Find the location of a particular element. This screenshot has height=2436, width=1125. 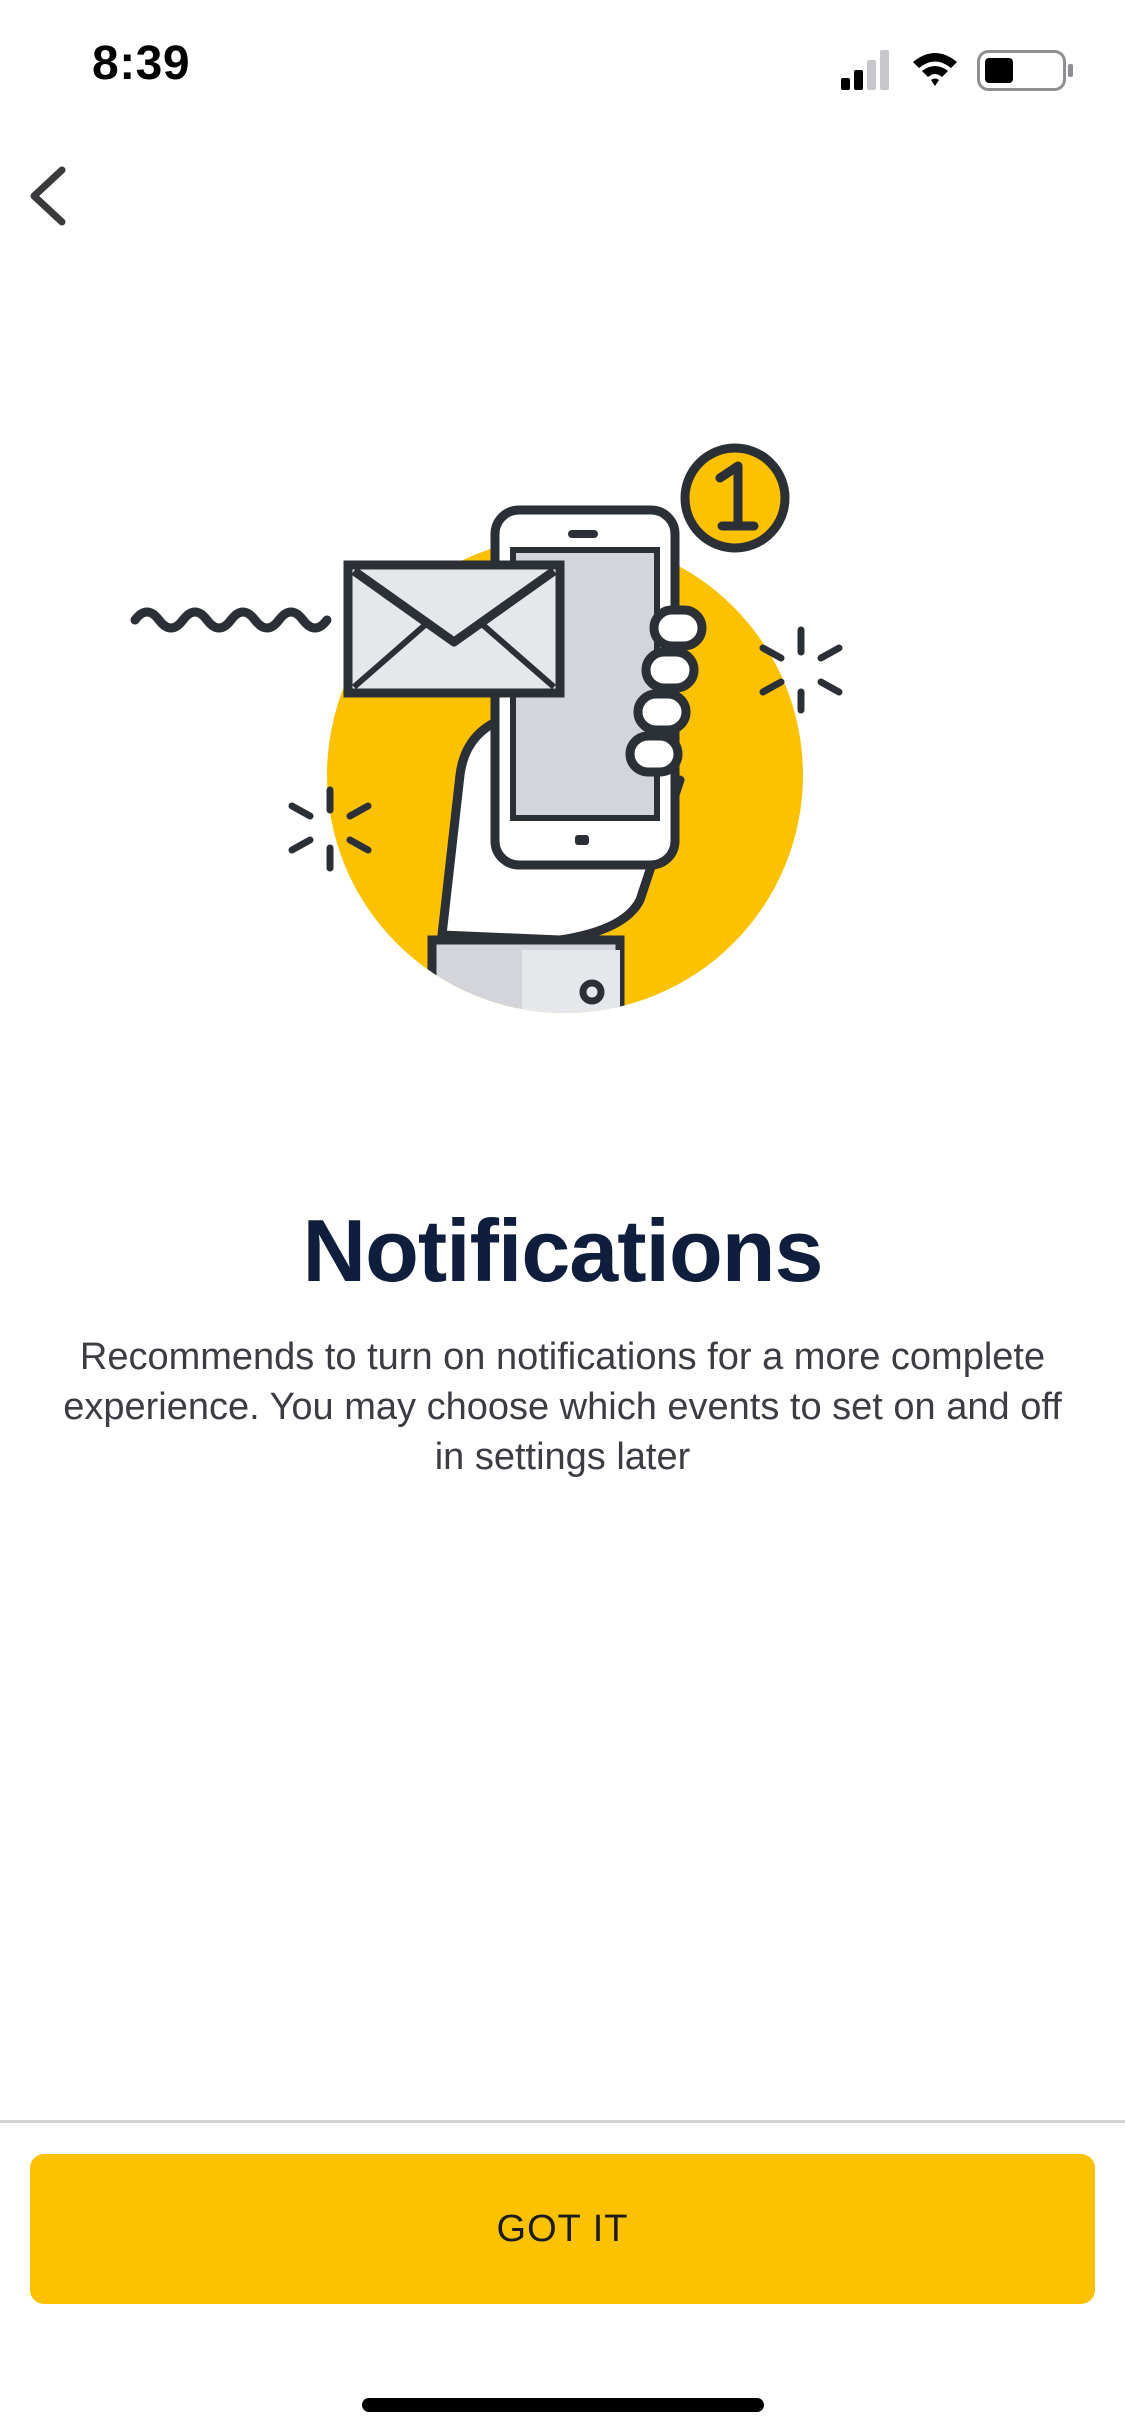

chevron-left-icon is located at coordinates (48, 196).